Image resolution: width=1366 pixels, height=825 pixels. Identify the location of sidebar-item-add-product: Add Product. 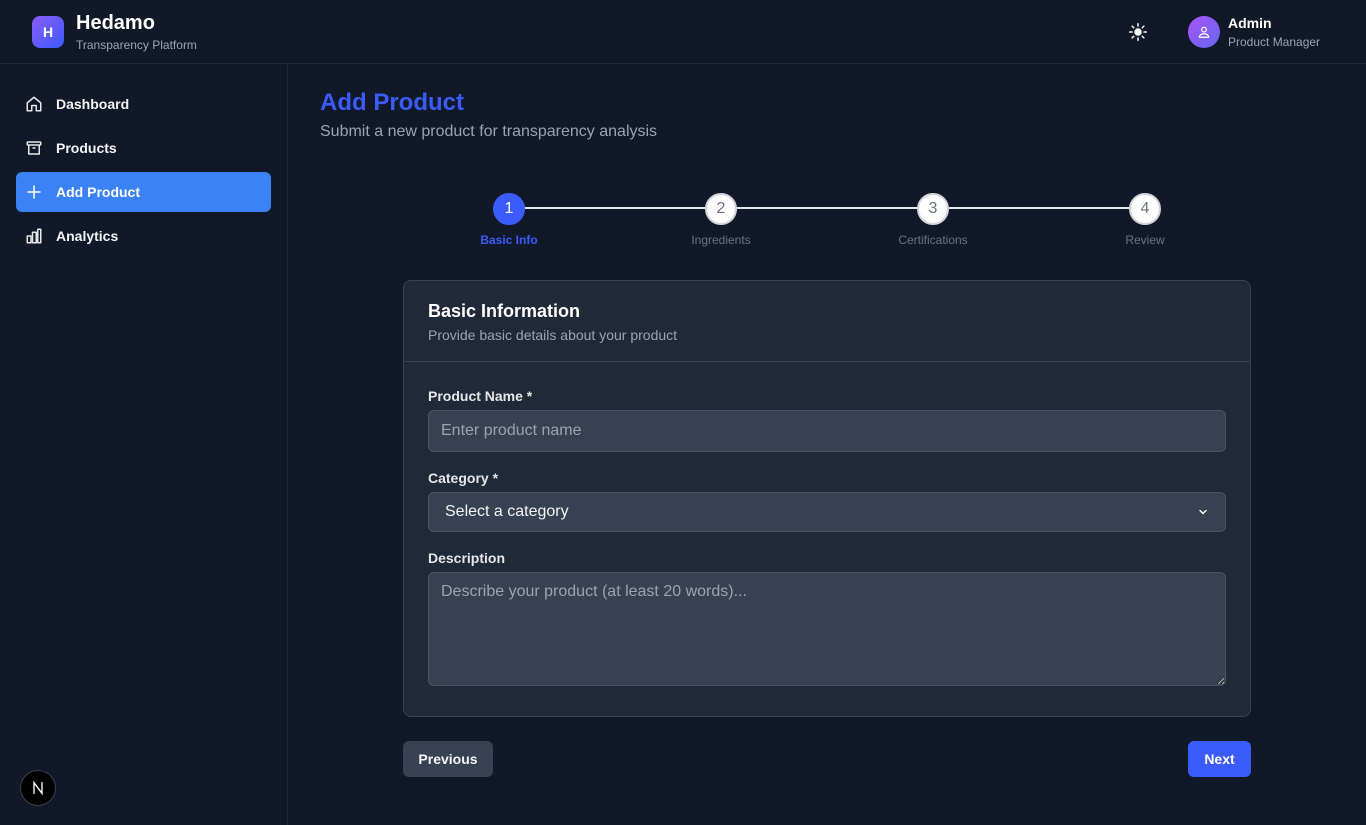
(143, 192).